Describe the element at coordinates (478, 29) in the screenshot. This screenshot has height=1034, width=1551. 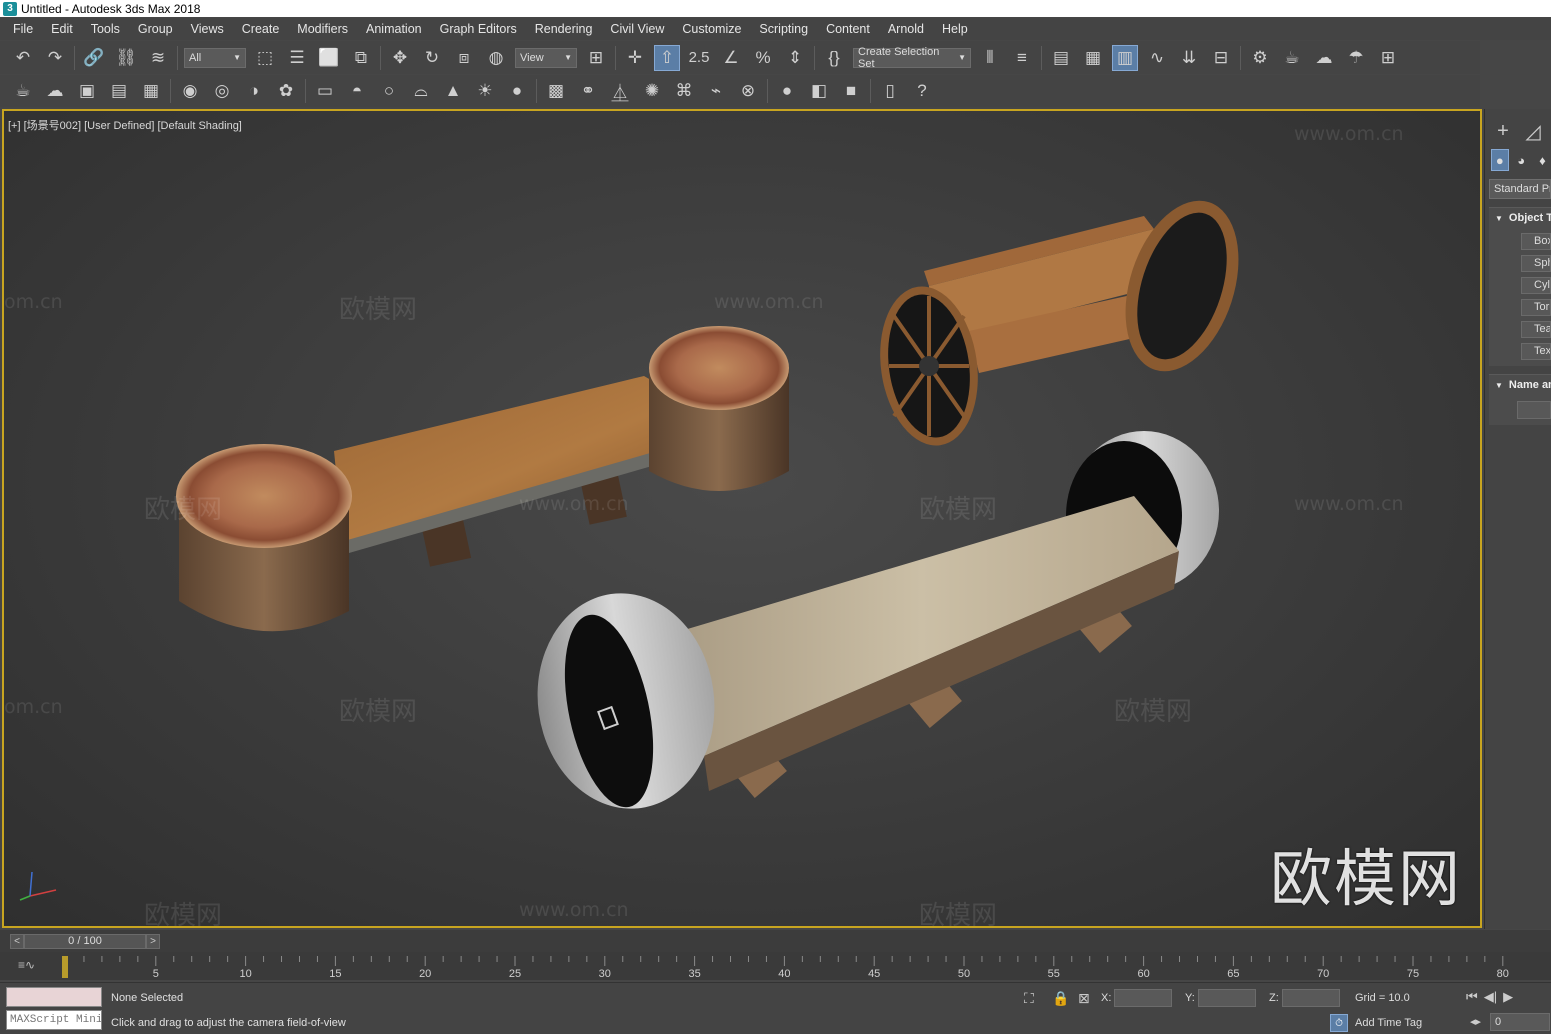
I see `menu-graph-editors: Graph Editors` at that location.